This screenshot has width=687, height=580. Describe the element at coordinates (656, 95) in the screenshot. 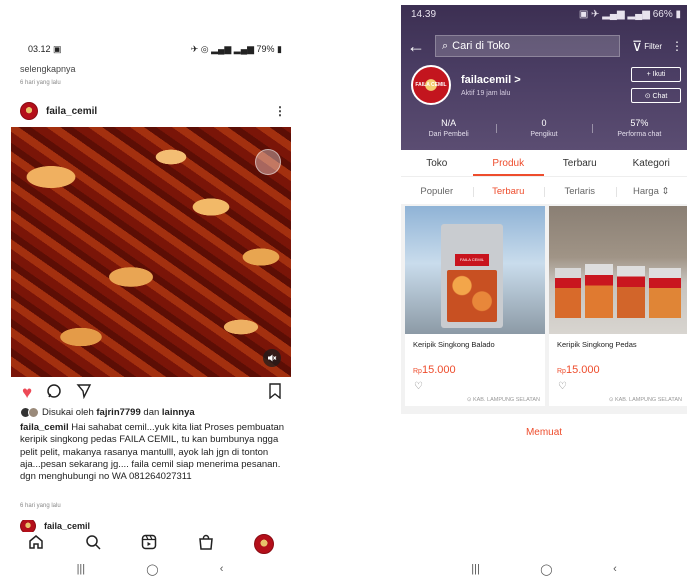

I see `chat-button: ⊙ Chat` at that location.